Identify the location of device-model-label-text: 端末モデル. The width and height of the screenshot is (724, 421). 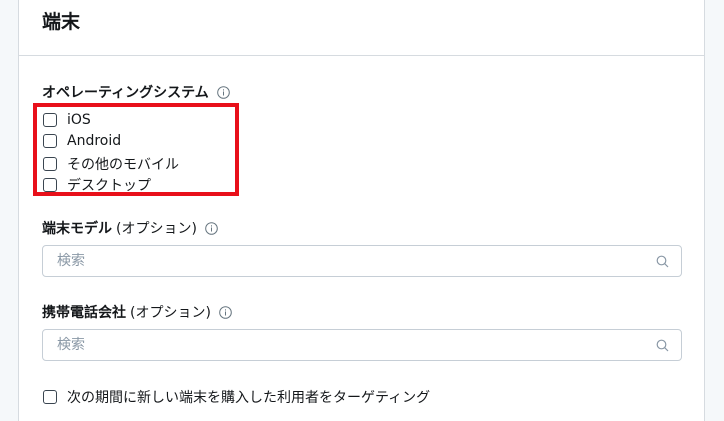
(77, 229).